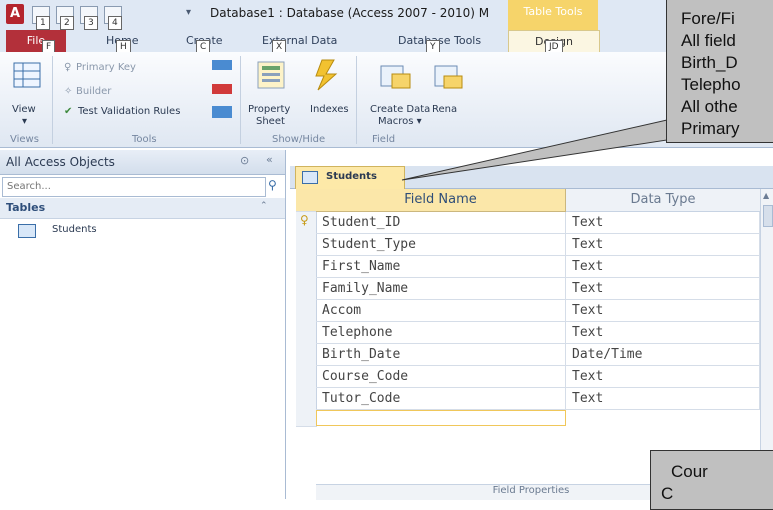 This screenshot has height=510, width=773. What do you see at coordinates (244, 160) in the screenshot?
I see `nav-menu-chevron-icon: ⊙` at bounding box center [244, 160].